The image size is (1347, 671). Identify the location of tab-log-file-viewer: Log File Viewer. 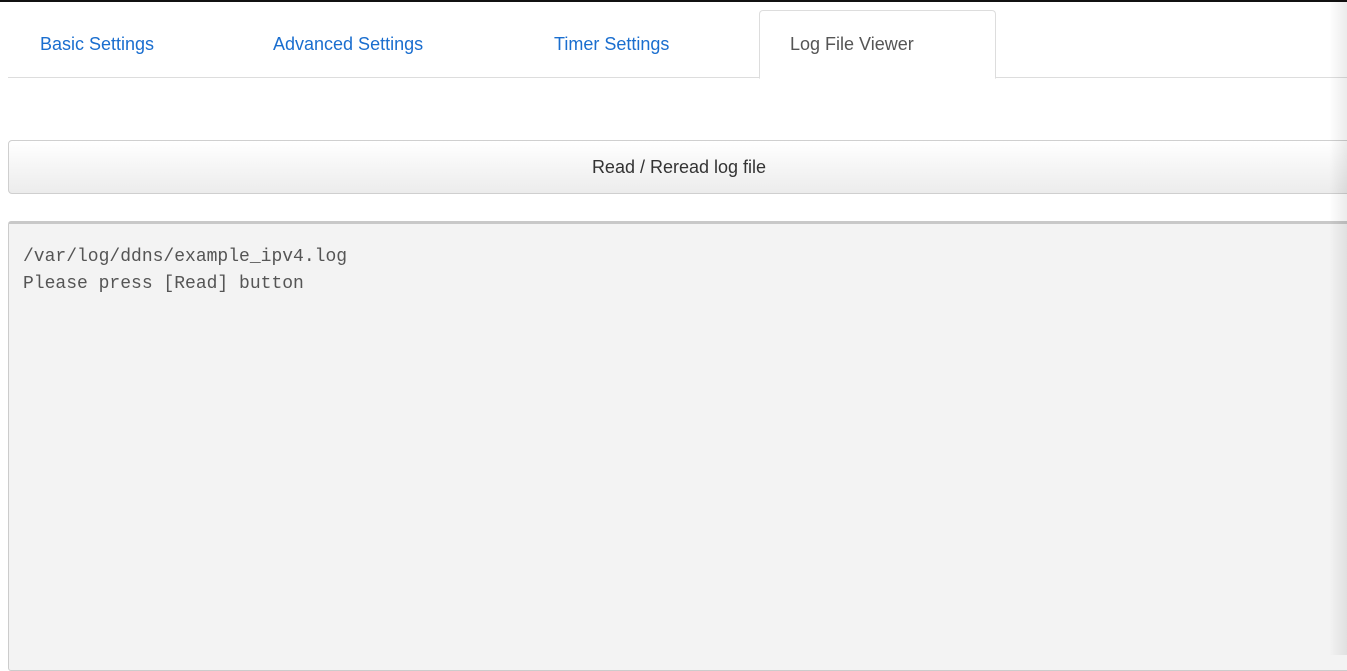
(877, 44).